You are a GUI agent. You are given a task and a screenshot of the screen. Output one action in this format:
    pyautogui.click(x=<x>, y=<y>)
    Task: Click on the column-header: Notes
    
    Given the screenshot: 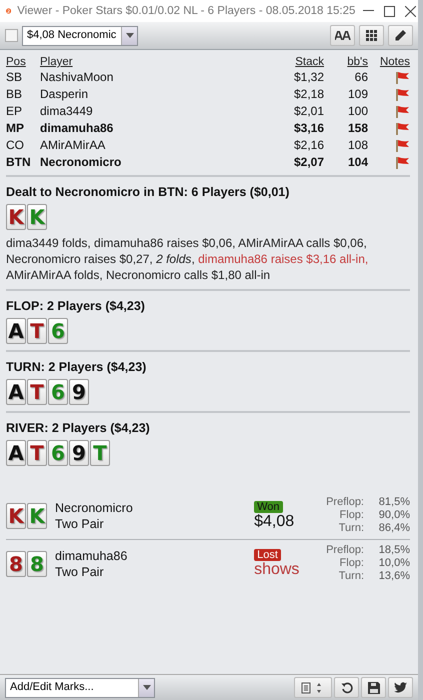 What is the action you would take?
    pyautogui.click(x=389, y=62)
    